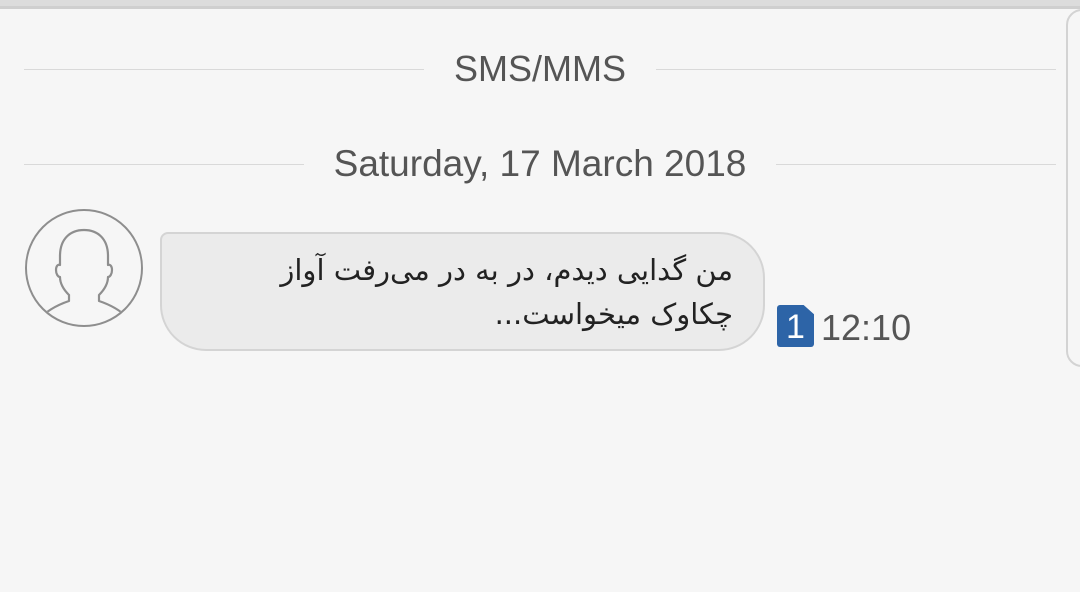  Describe the element at coordinates (84, 275) in the screenshot. I see `person-placeholder-icon` at that location.